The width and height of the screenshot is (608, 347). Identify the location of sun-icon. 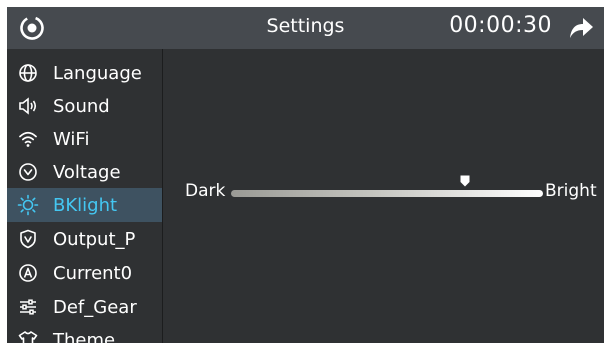
(28, 205).